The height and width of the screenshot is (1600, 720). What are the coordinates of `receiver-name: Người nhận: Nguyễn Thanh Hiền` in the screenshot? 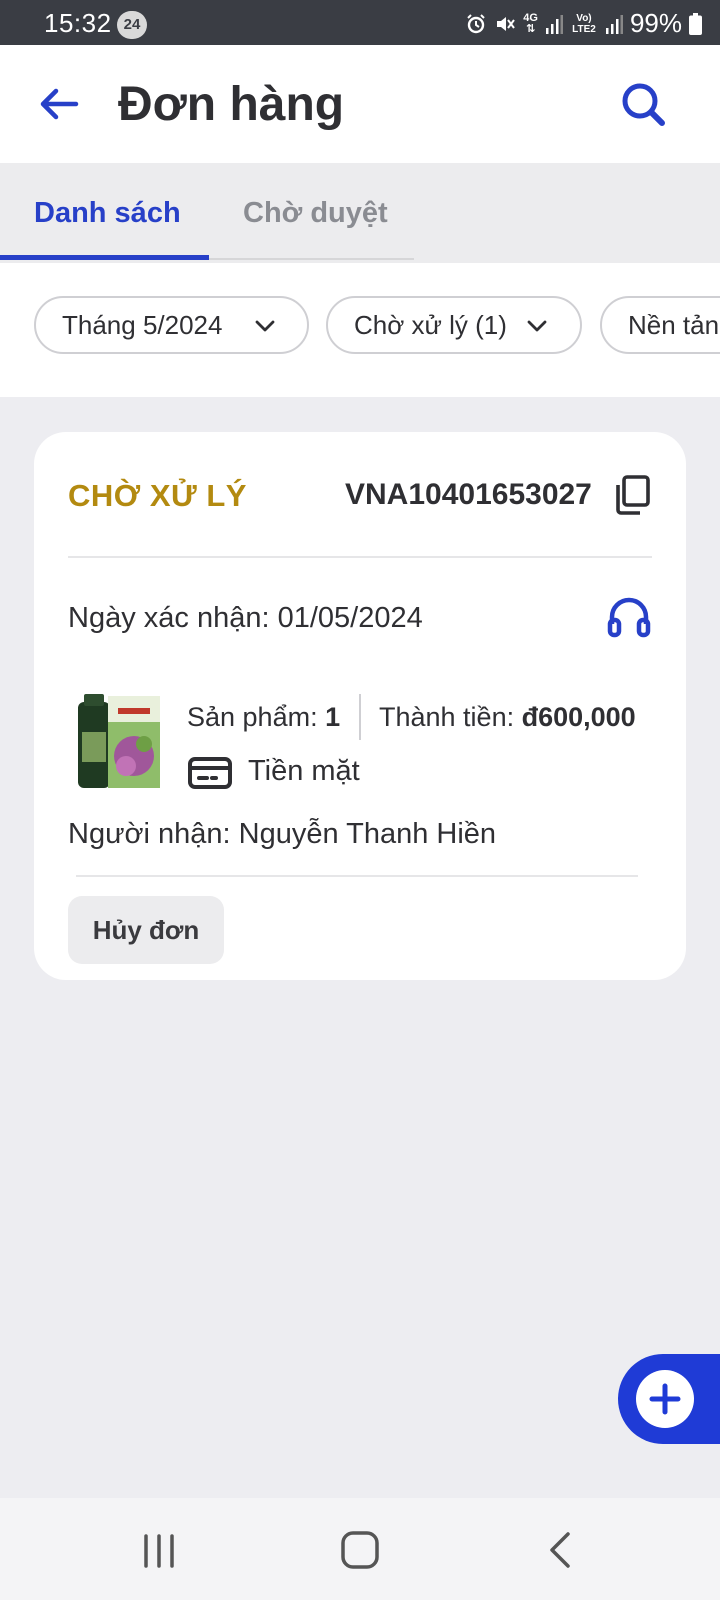 It's located at (282, 834).